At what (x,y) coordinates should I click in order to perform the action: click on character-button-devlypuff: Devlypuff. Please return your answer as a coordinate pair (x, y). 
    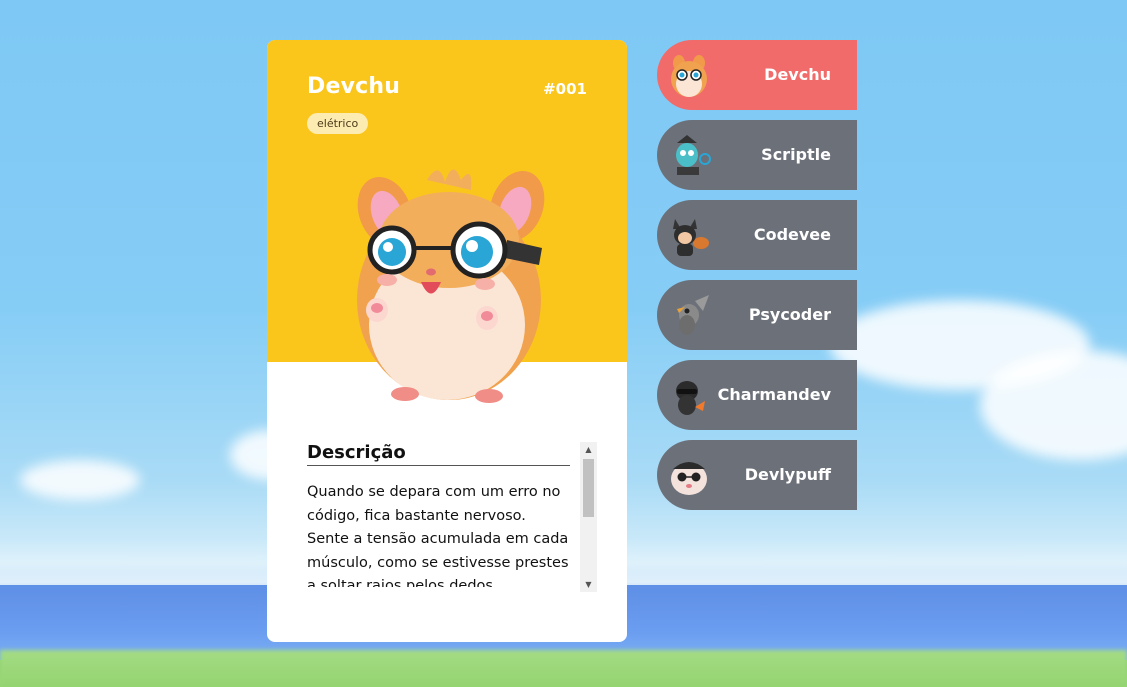
    Looking at the image, I should click on (757, 475).